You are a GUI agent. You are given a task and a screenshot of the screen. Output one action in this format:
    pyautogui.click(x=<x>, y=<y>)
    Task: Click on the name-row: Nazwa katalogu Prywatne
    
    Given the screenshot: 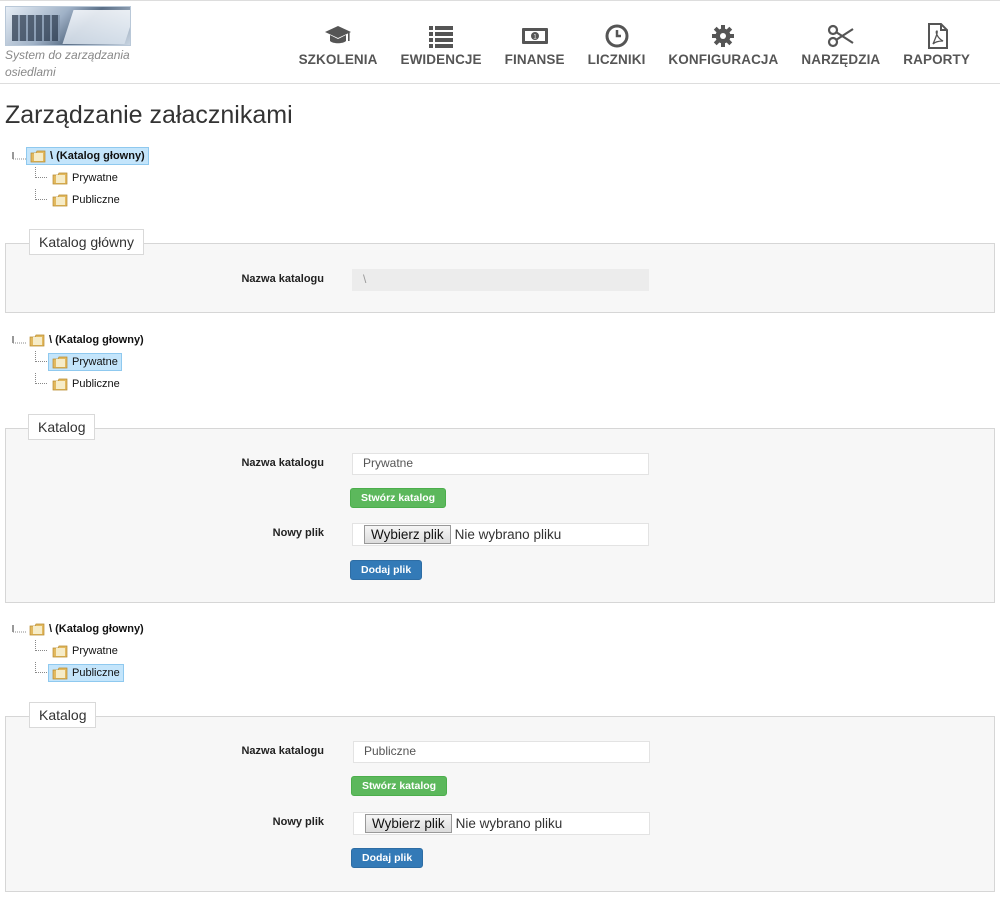 What is the action you would take?
    pyautogui.click(x=500, y=464)
    